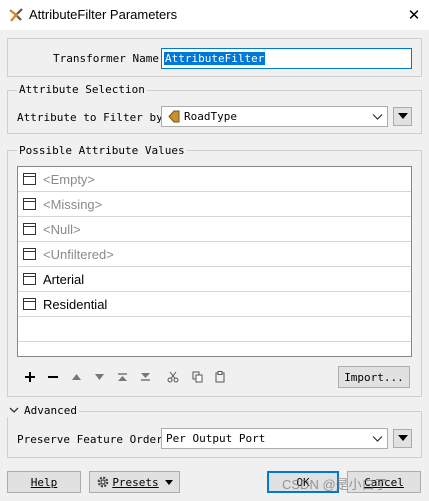  What do you see at coordinates (93, 439) in the screenshot?
I see `preserve-order-label: Preserve Feature Order:` at bounding box center [93, 439].